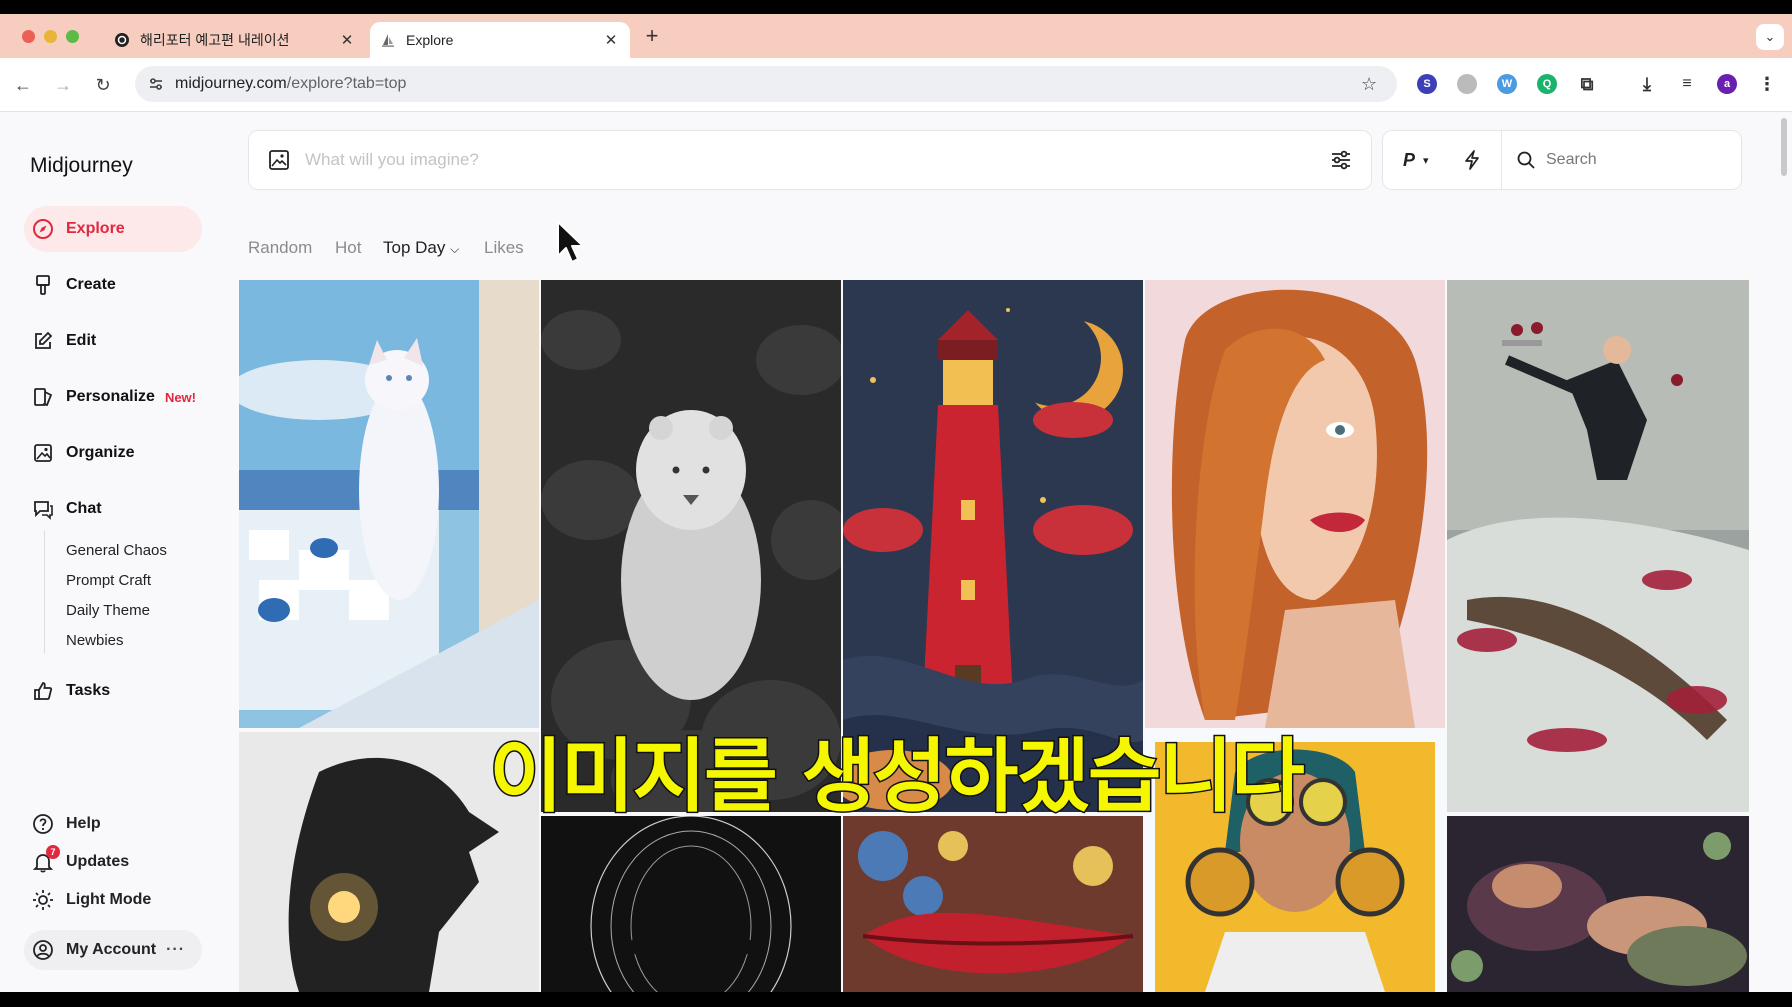 The width and height of the screenshot is (1792, 1007). What do you see at coordinates (43, 950) in the screenshot?
I see `user-circle-icon` at bounding box center [43, 950].